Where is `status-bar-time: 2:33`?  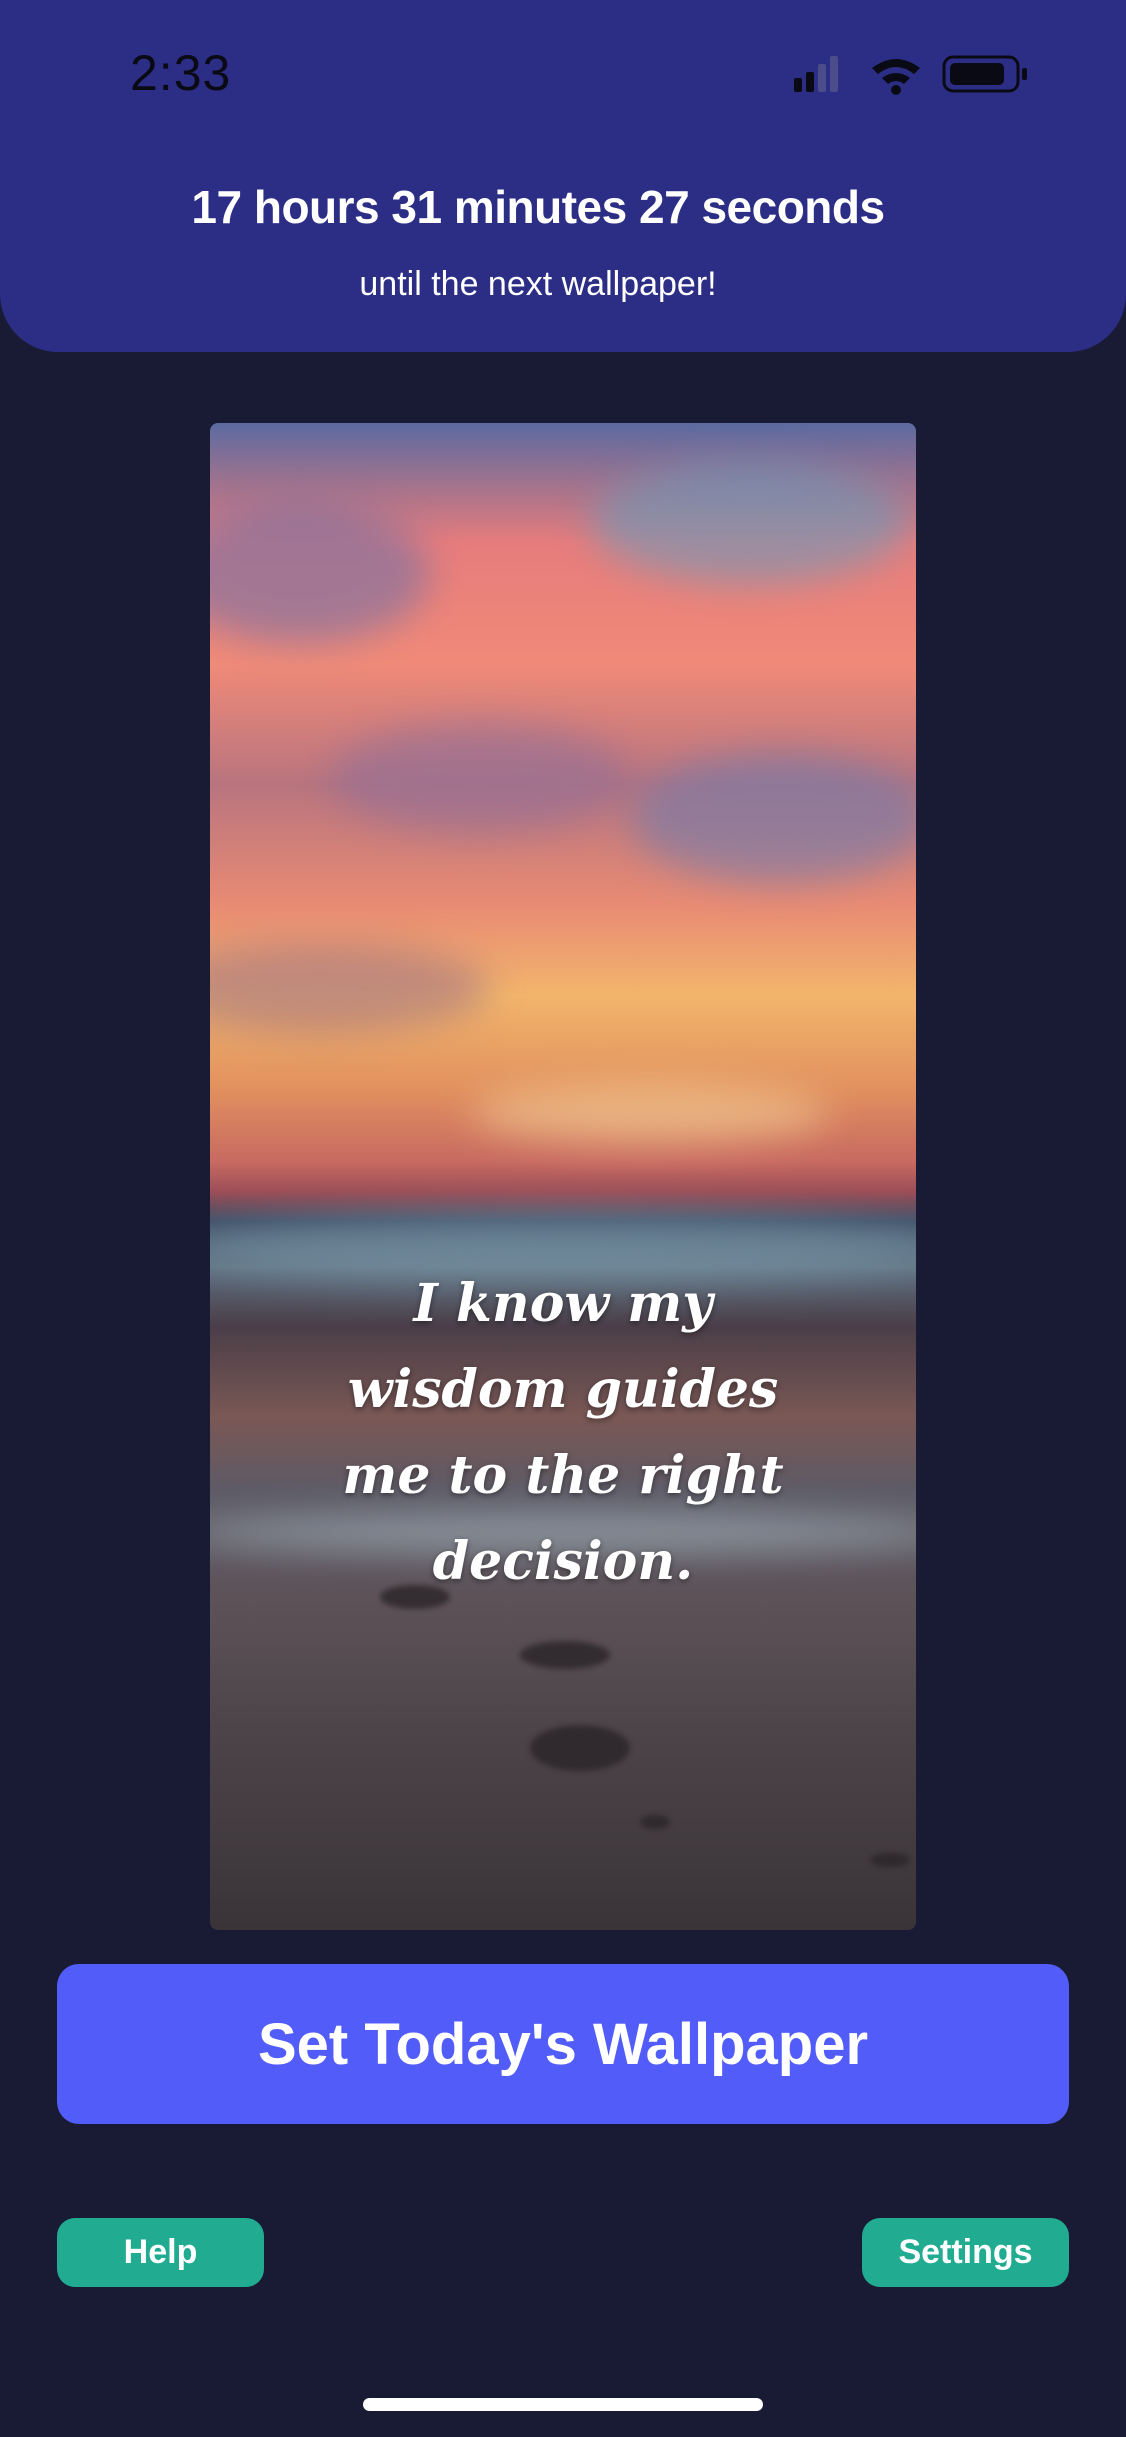 status-bar-time: 2:33 is located at coordinates (181, 73).